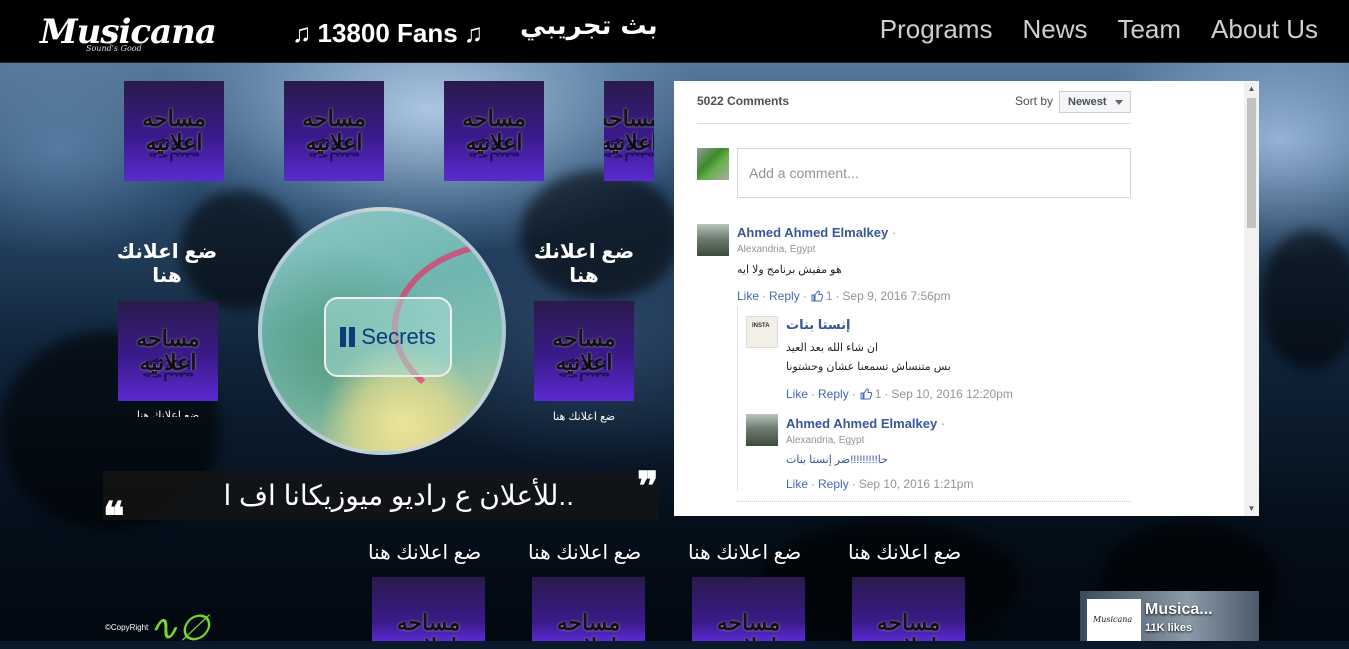 Image resolution: width=1349 pixels, height=649 pixels. What do you see at coordinates (648, 486) in the screenshot?
I see `close-quote-icon: ❞` at bounding box center [648, 486].